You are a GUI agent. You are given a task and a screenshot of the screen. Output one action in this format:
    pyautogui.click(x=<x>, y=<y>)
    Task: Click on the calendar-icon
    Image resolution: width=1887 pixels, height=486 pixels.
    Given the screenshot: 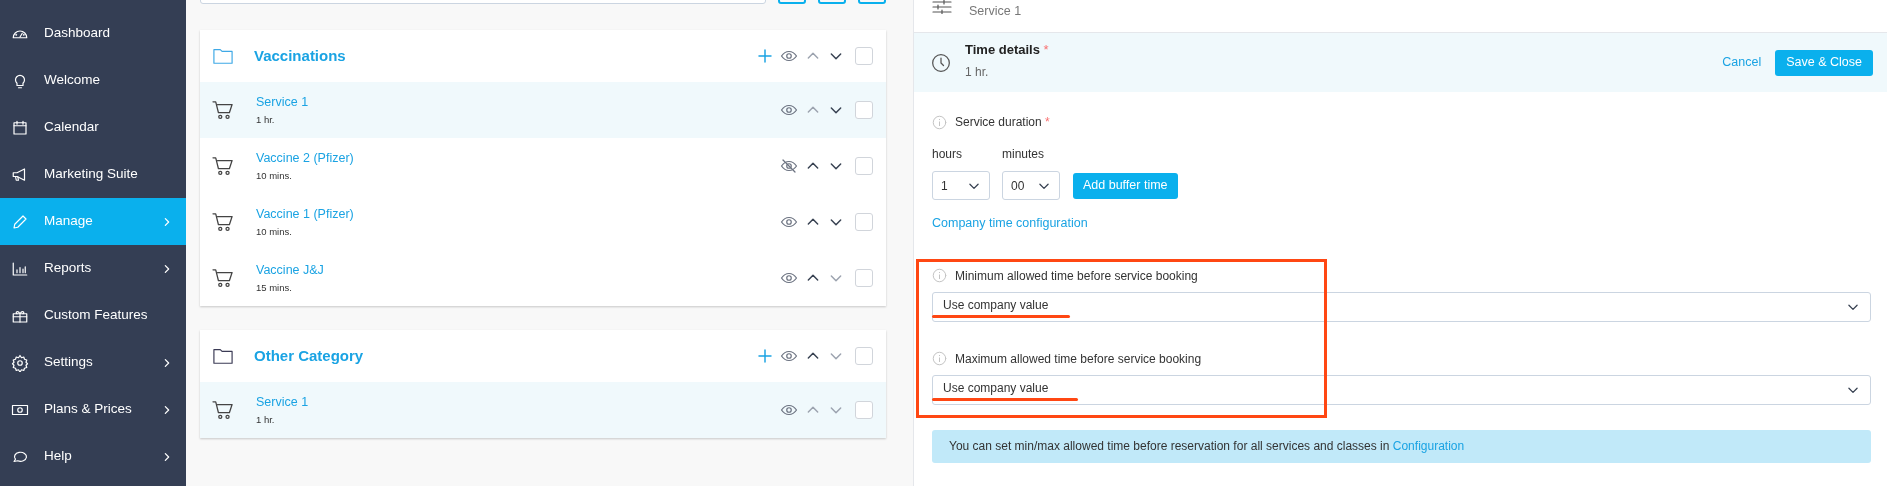 What is the action you would take?
    pyautogui.click(x=20, y=127)
    